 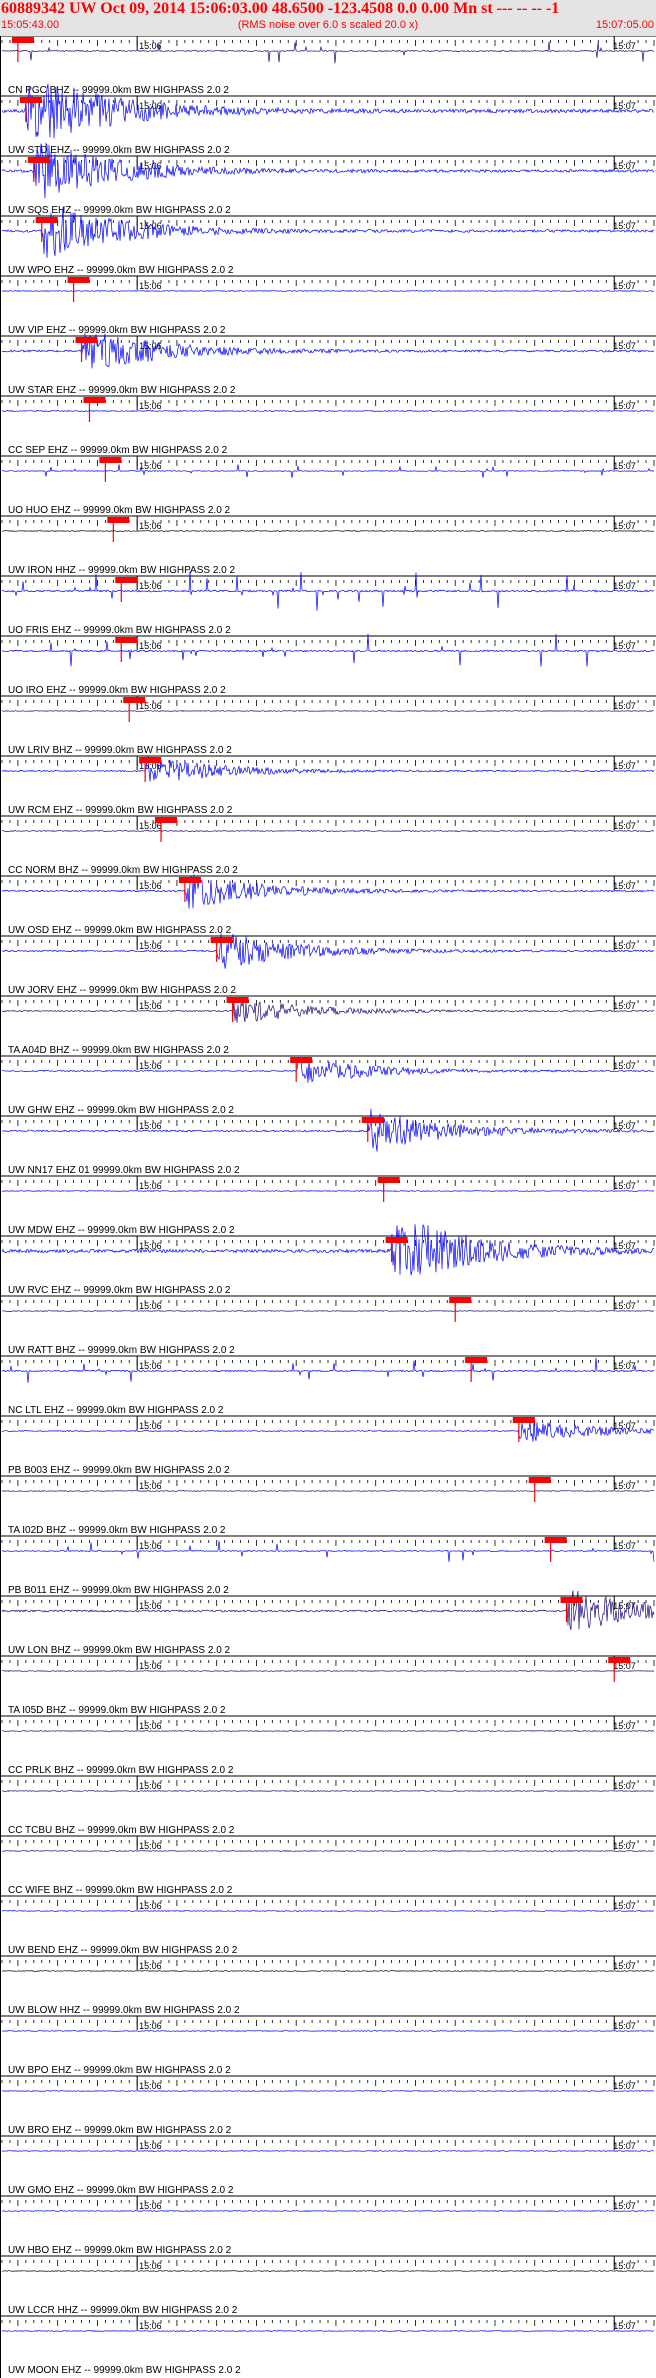 I want to click on end-time-label: 15:07:05.00, so click(x=624, y=25).